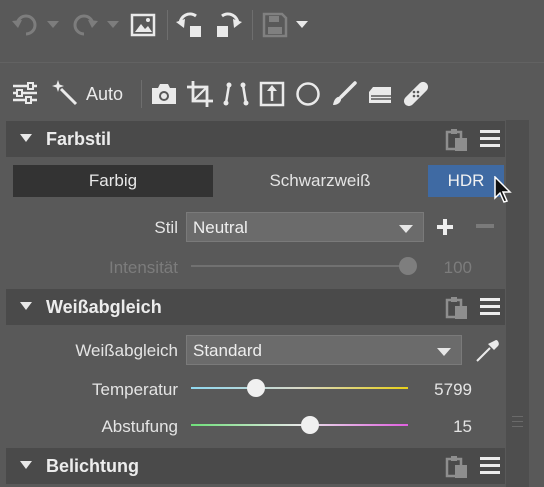 The image size is (544, 487). Describe the element at coordinates (25, 25) in the screenshot. I see `undo-icon` at that location.